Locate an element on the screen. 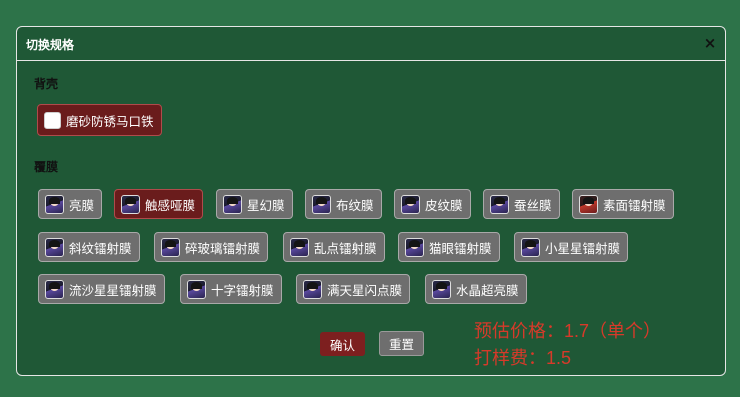 This screenshot has height=397, width=740. option-label: 触感哑膜 is located at coordinates (170, 205).